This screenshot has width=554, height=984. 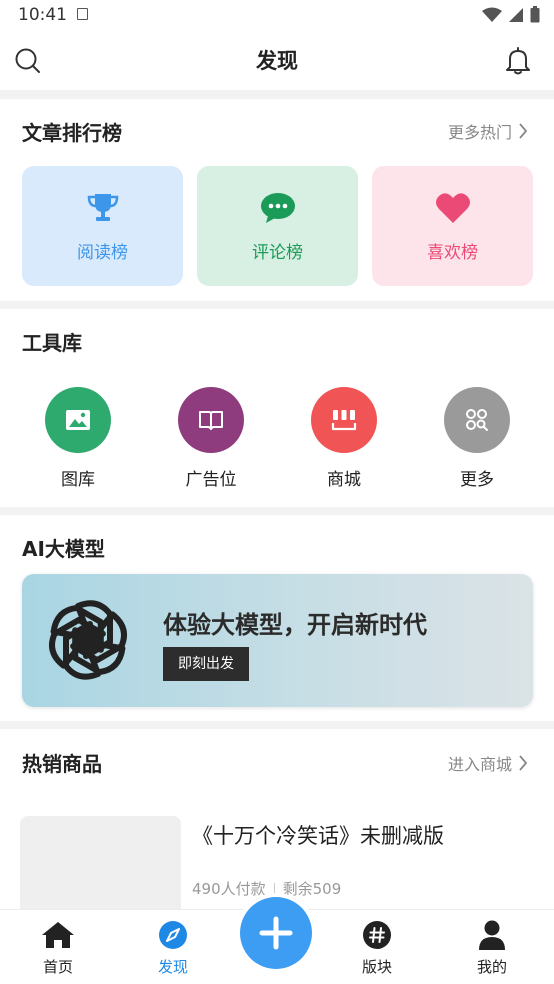 I want to click on ranking-title: 文章排行榜, so click(x=72, y=133).